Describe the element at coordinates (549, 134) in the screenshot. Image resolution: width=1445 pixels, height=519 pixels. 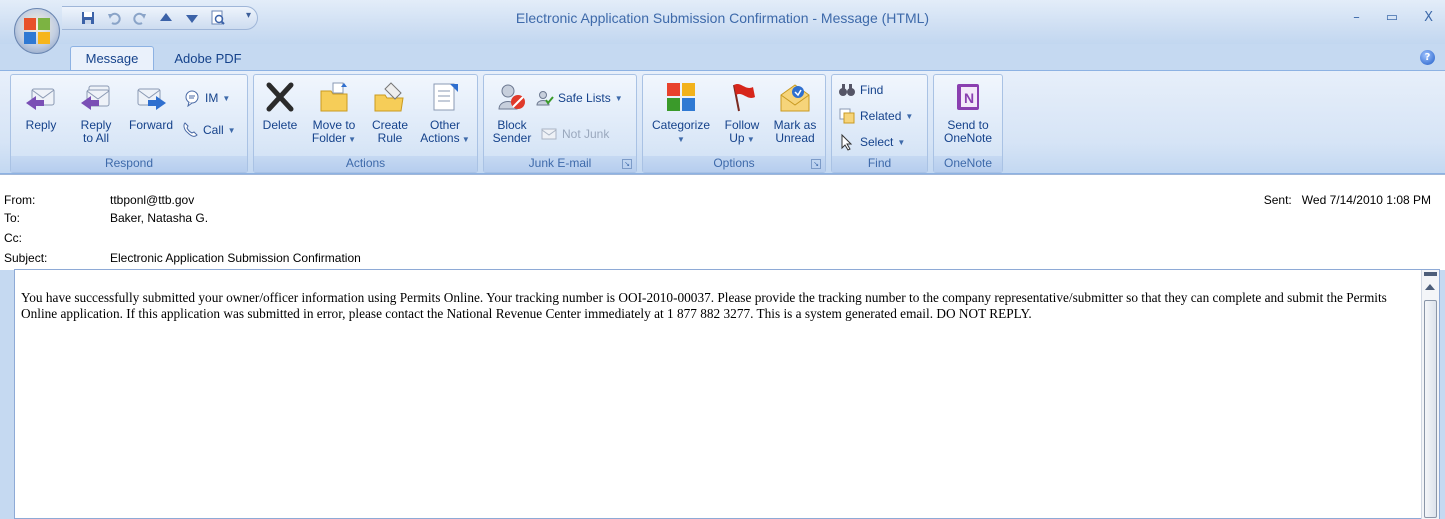
I see `not-junk-icon` at that location.